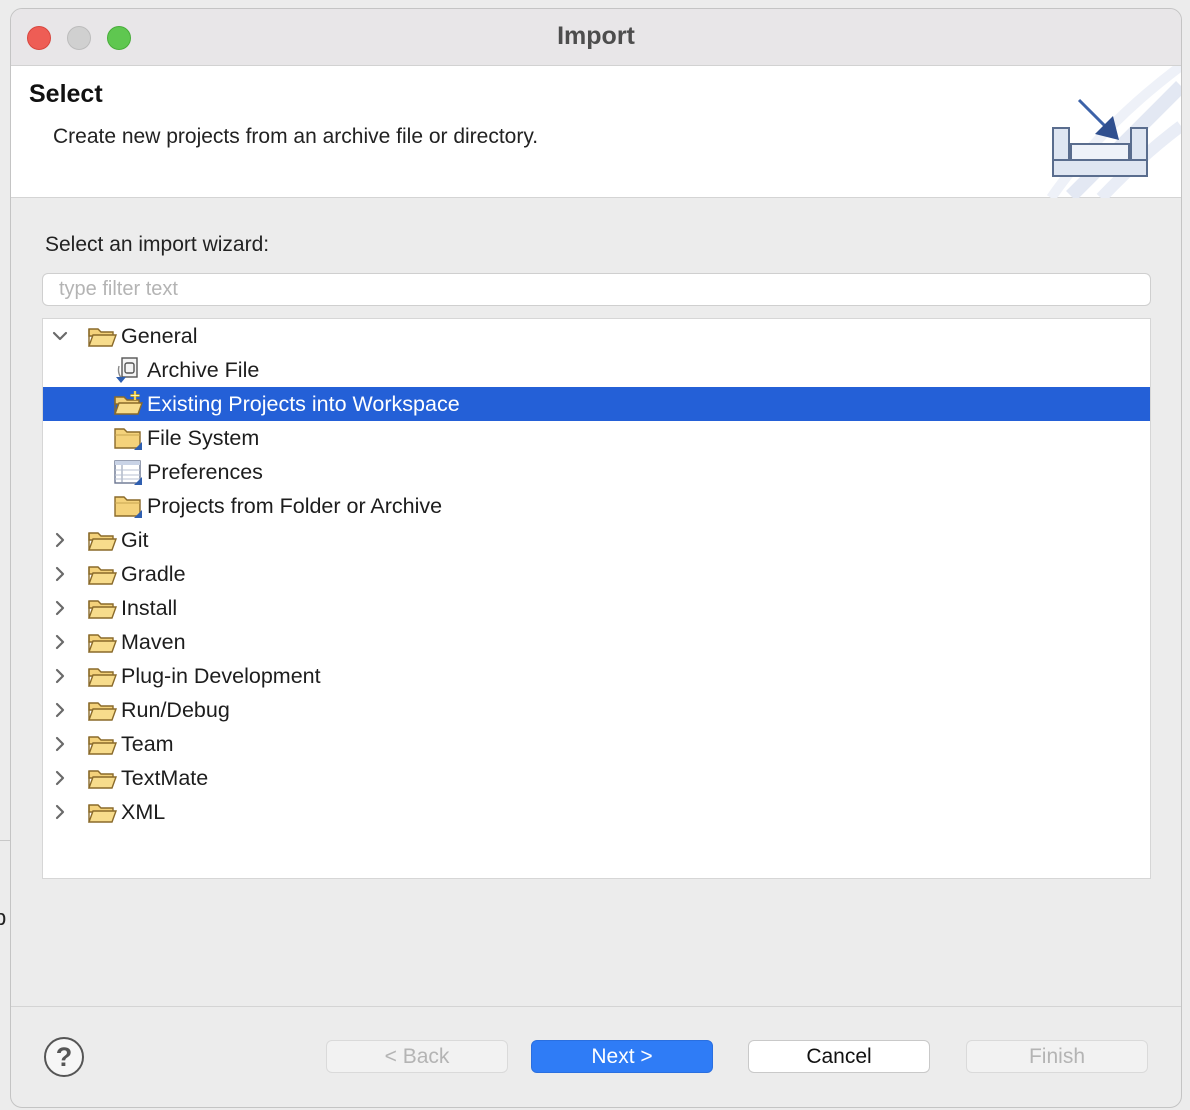 The height and width of the screenshot is (1110, 1190). I want to click on tree-row-label: Plug-in Development, so click(221, 675).